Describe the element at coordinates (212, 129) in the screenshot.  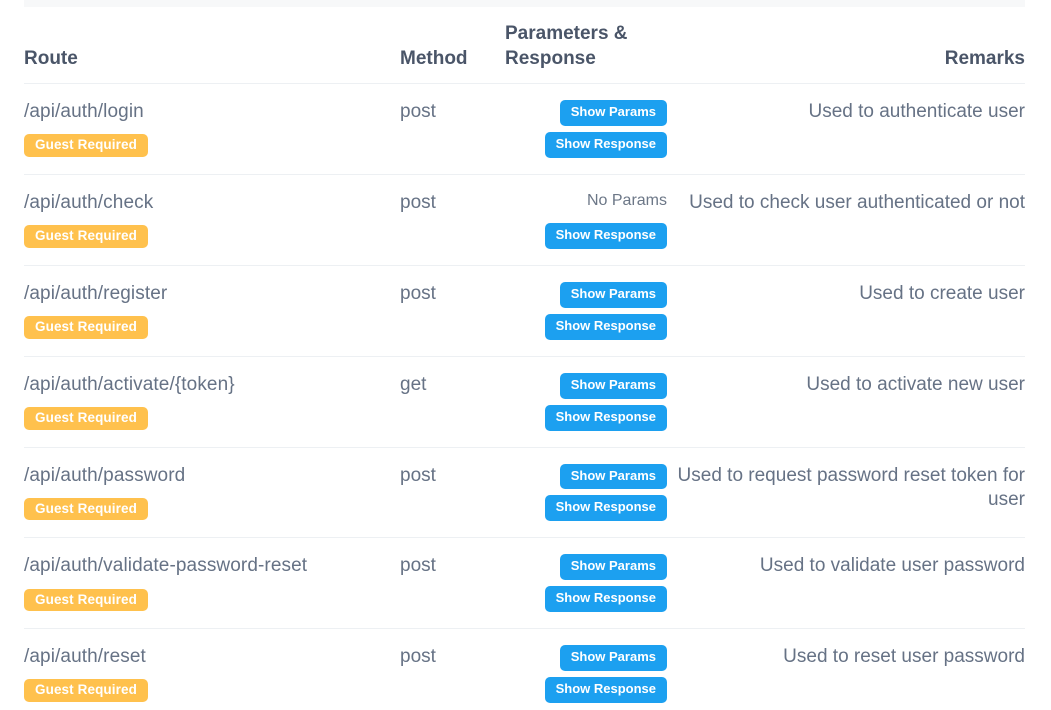
I see `route-cell: /api/auth/login Guest Required` at that location.